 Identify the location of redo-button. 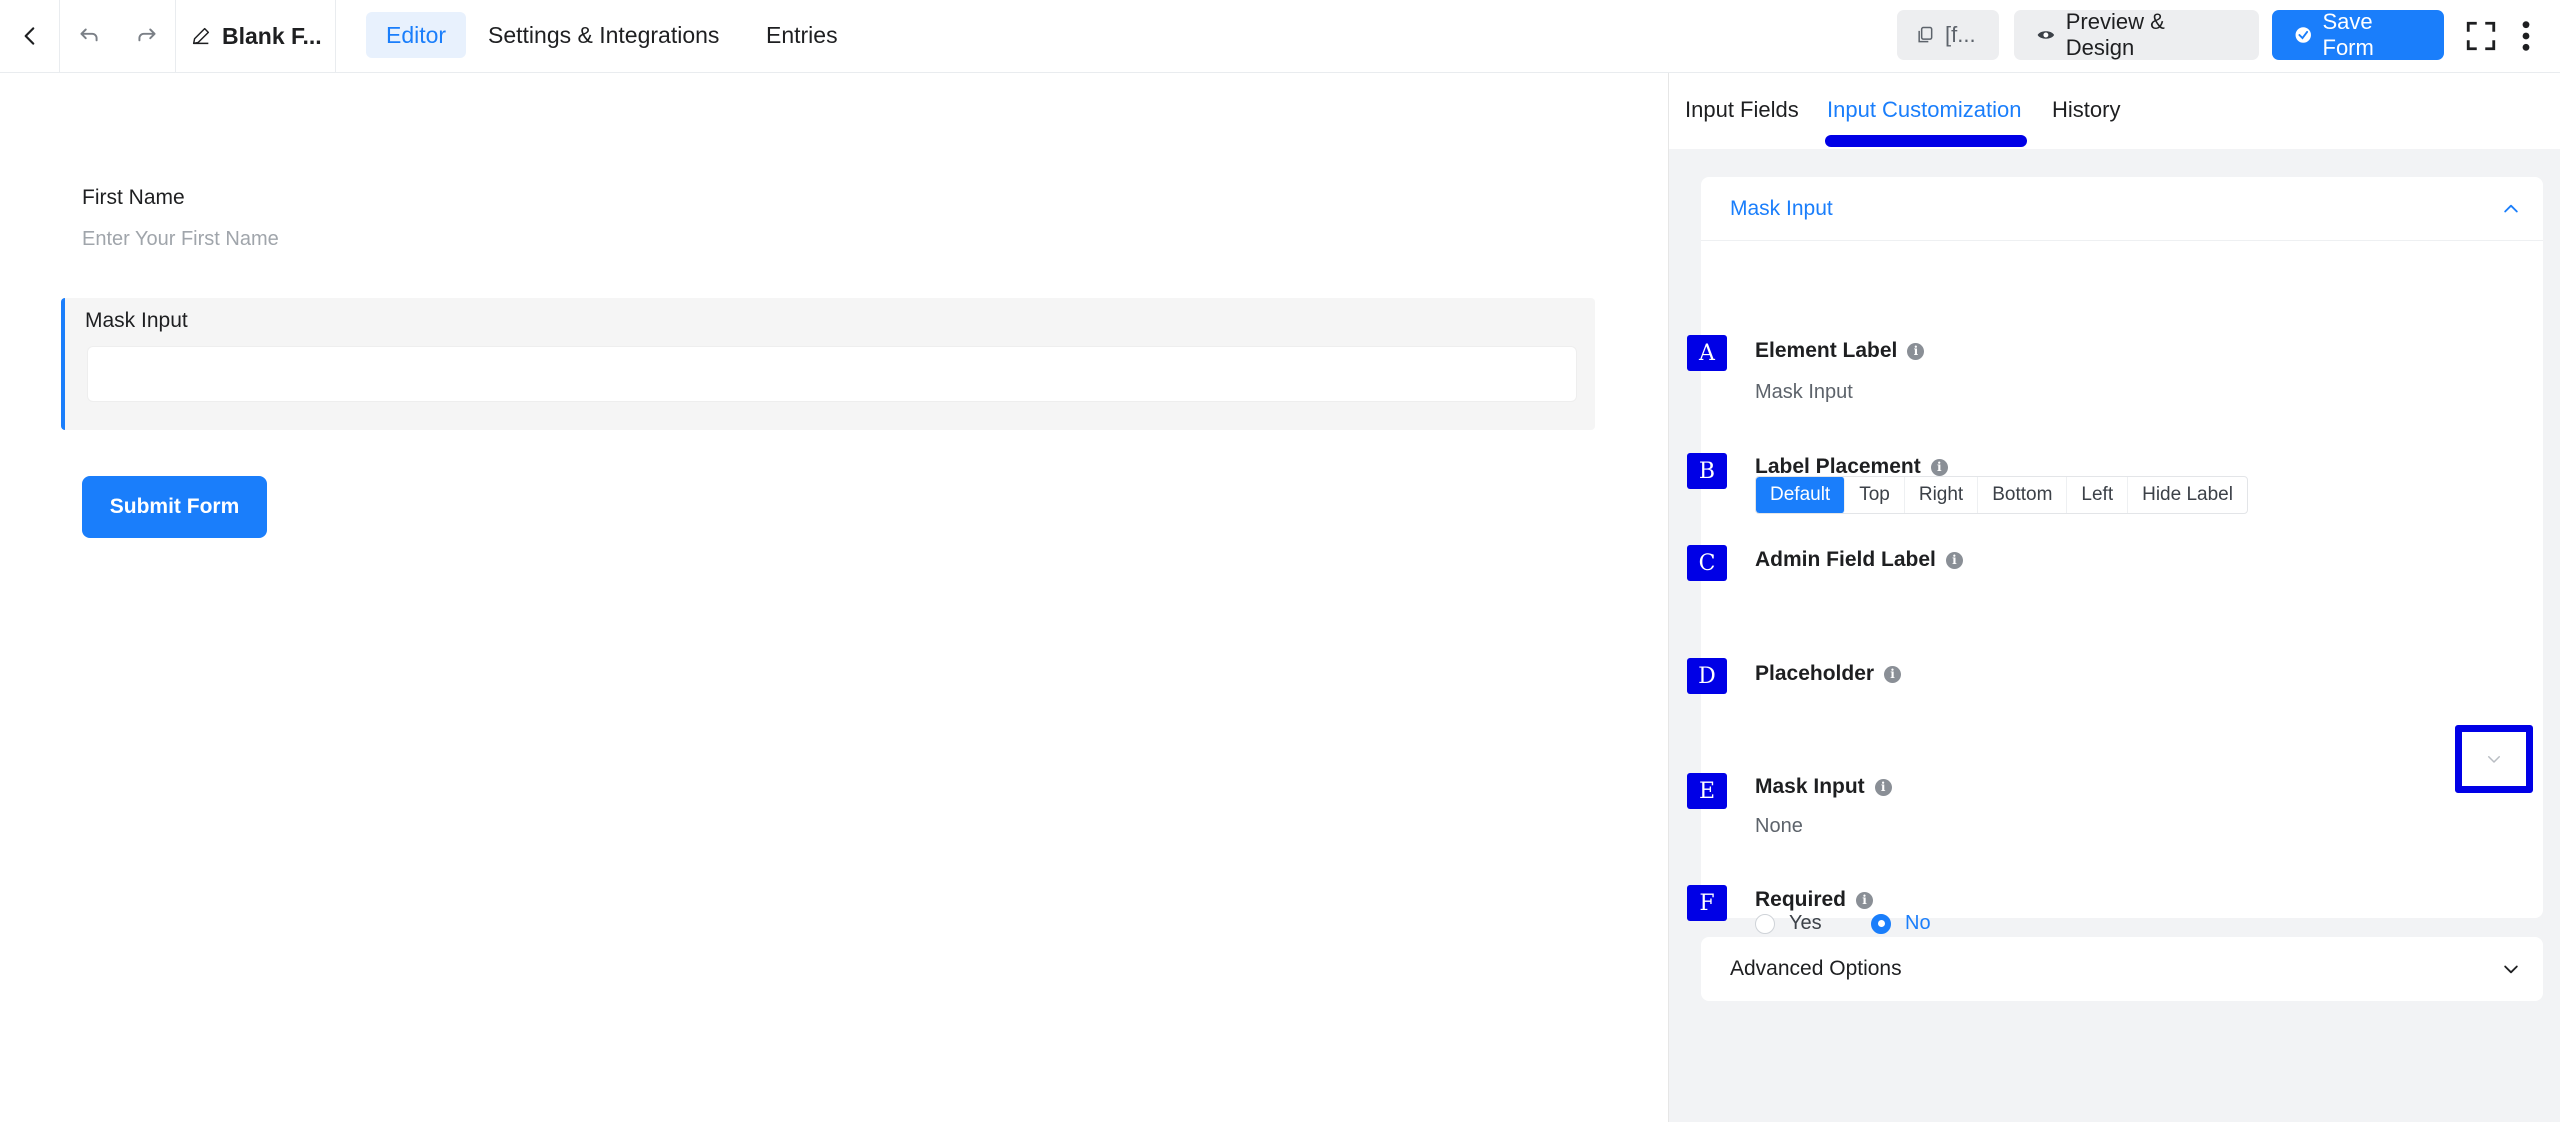
(147, 36).